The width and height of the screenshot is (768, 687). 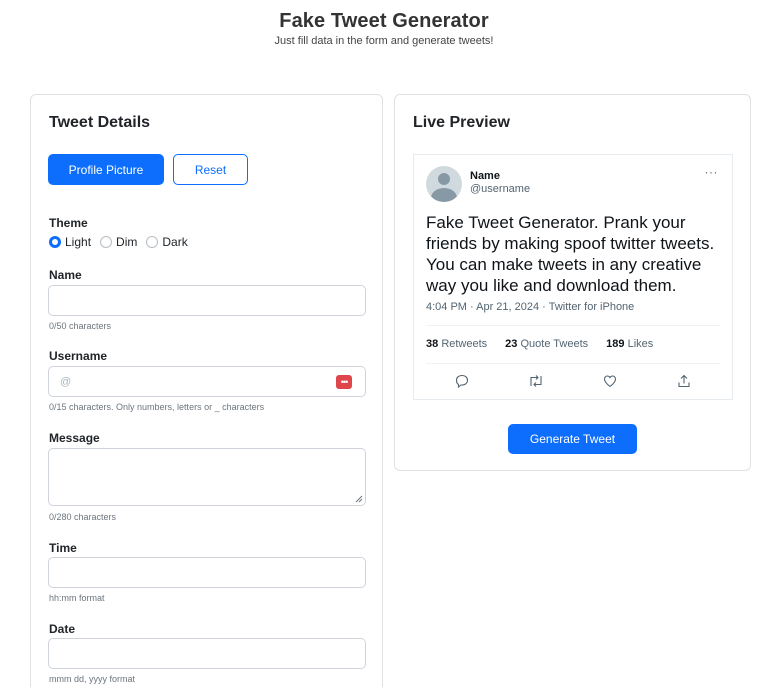 What do you see at coordinates (444, 179) in the screenshot?
I see `avatar-head` at bounding box center [444, 179].